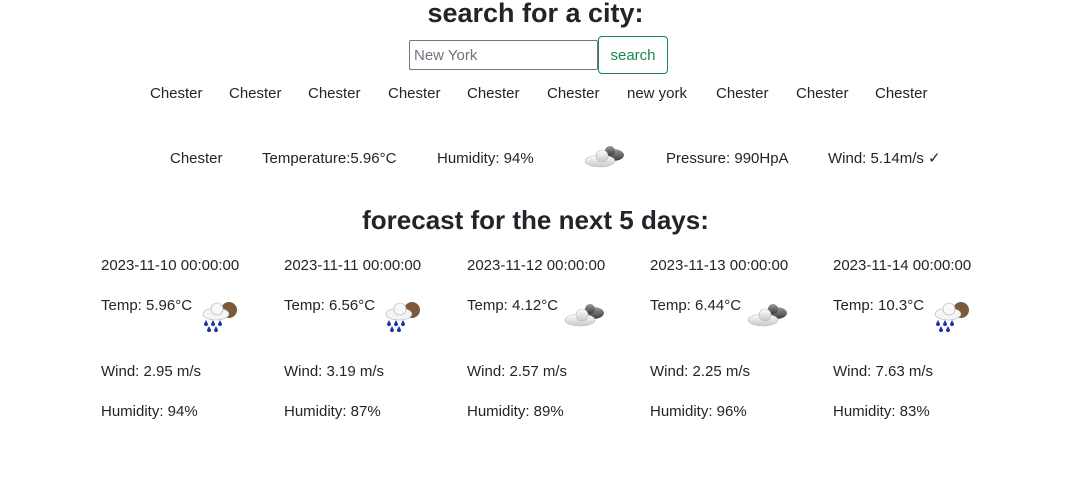 This screenshot has width=1071, height=488. Describe the element at coordinates (170, 265) in the screenshot. I see `forecast-date: 2023-11-10 00:00:00` at that location.